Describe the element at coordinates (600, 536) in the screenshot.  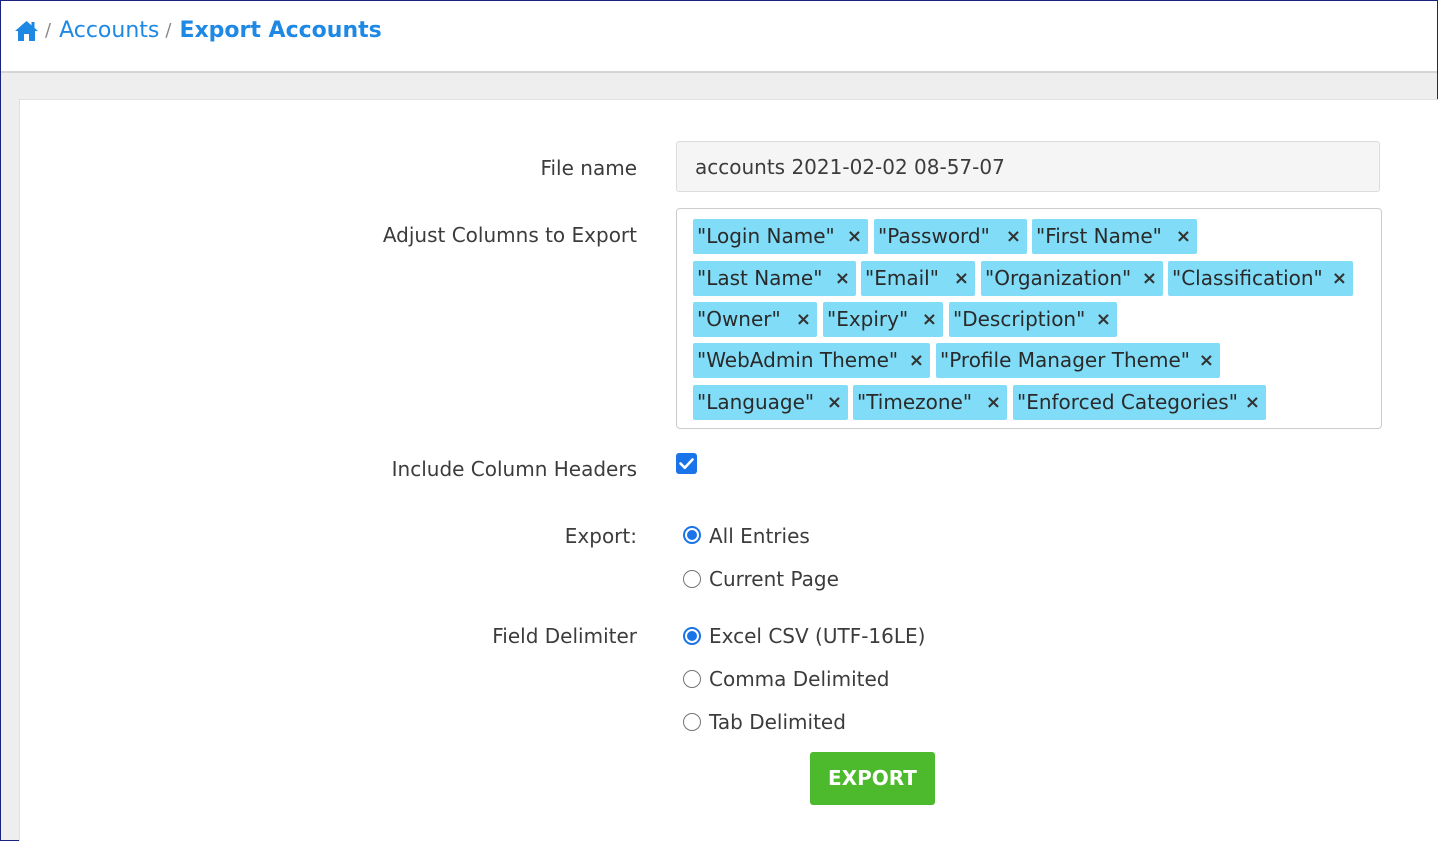
I see `export-label: Export:` at that location.